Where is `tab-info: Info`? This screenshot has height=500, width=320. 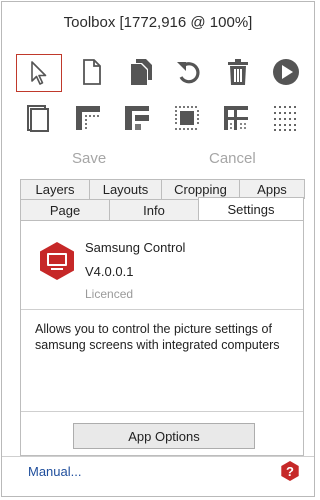 tab-info: Info is located at coordinates (154, 209).